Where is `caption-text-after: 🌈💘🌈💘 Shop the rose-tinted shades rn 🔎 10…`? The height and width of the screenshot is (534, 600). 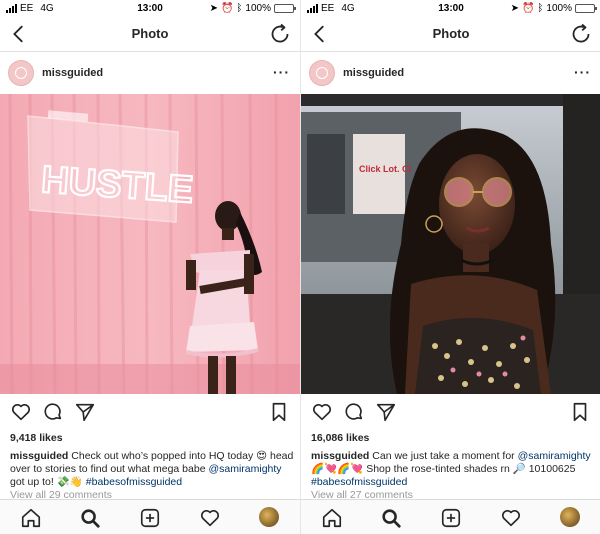
caption-text-after: 🌈💘🌈💘 Shop the rose-tinted shades rn 🔎 10… is located at coordinates (443, 469).